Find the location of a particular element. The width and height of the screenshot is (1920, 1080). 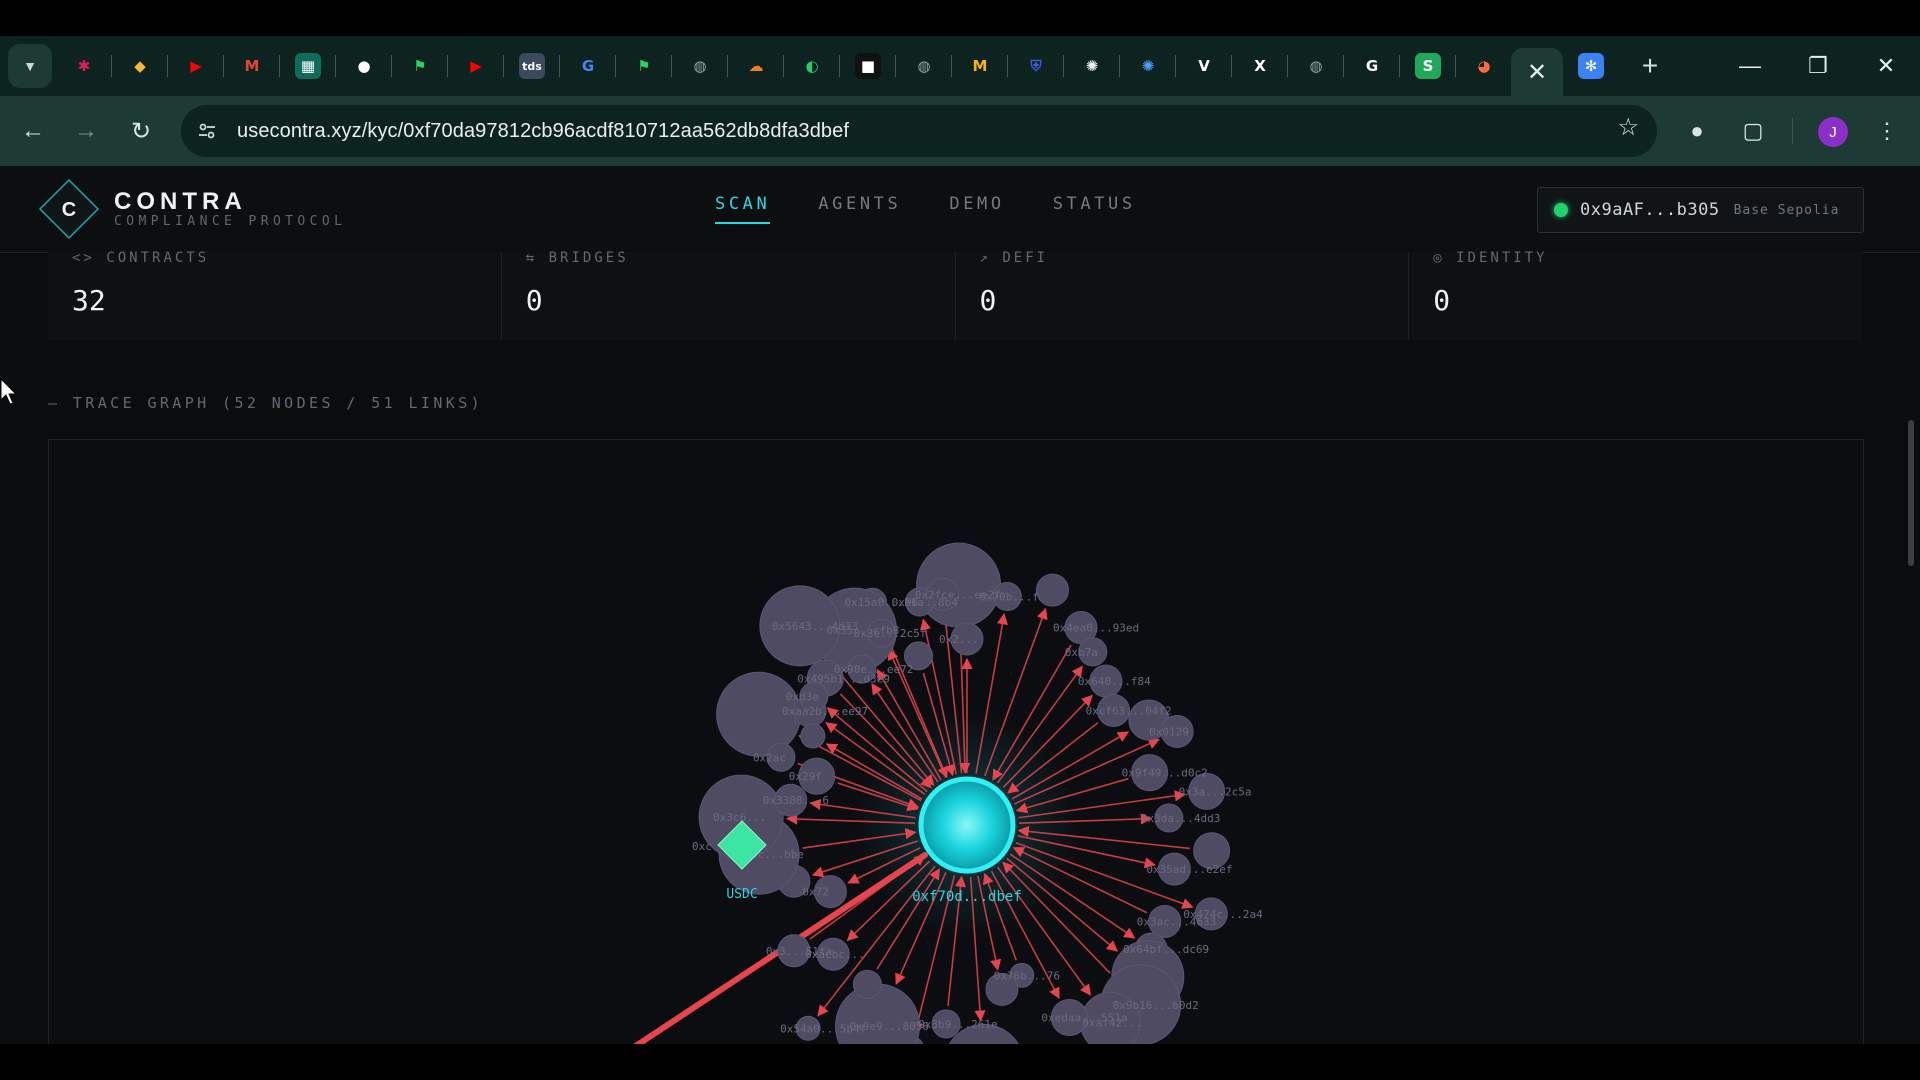

tab-13: ◐ is located at coordinates (812, 66).